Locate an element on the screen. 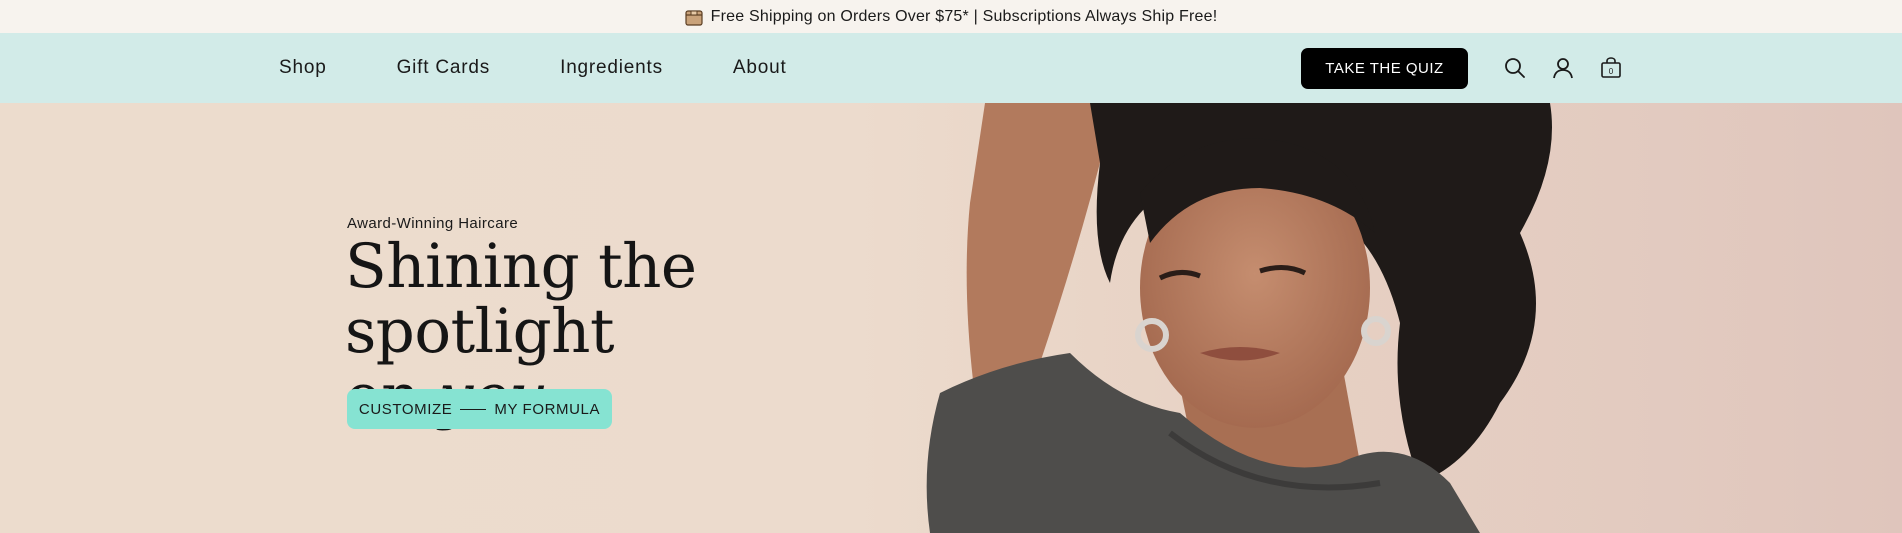  take-quiz-button: TAKE THE QUIZ is located at coordinates (1384, 68).